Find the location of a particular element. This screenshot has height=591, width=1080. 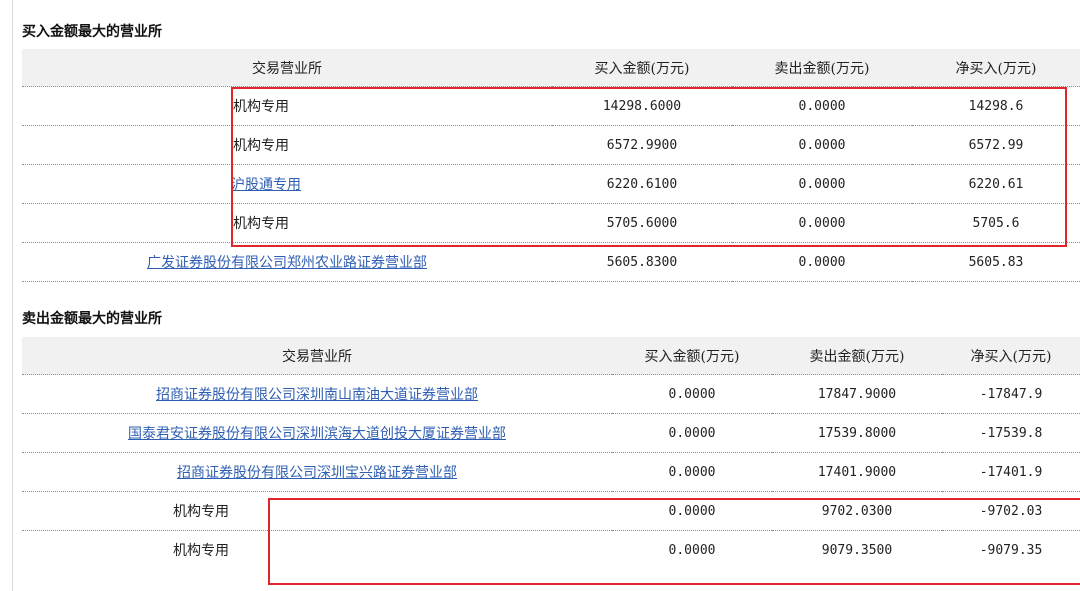

branch-link: 国泰君安证券股份有限公司深圳滨海大道创投大厦证券营业部 is located at coordinates (317, 434).